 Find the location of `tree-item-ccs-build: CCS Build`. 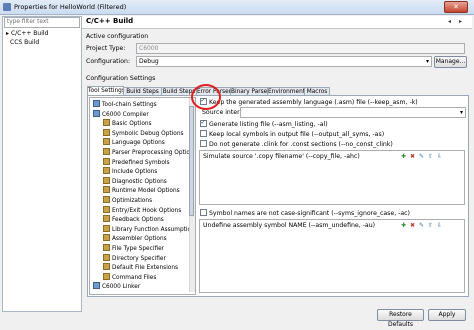

tree-item-ccs-build: CCS Build is located at coordinates (24, 42).